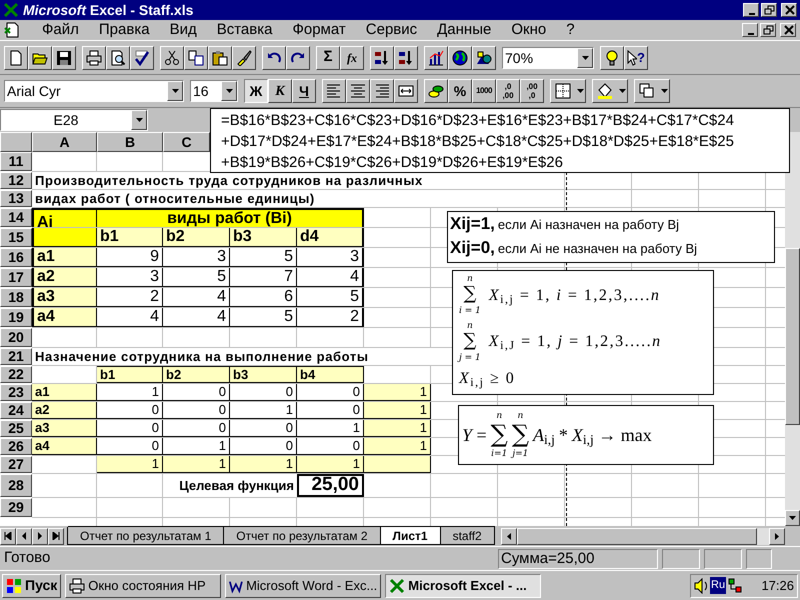 This screenshot has width=800, height=600. What do you see at coordinates (186, 142) in the screenshot?
I see `column-header: C` at bounding box center [186, 142].